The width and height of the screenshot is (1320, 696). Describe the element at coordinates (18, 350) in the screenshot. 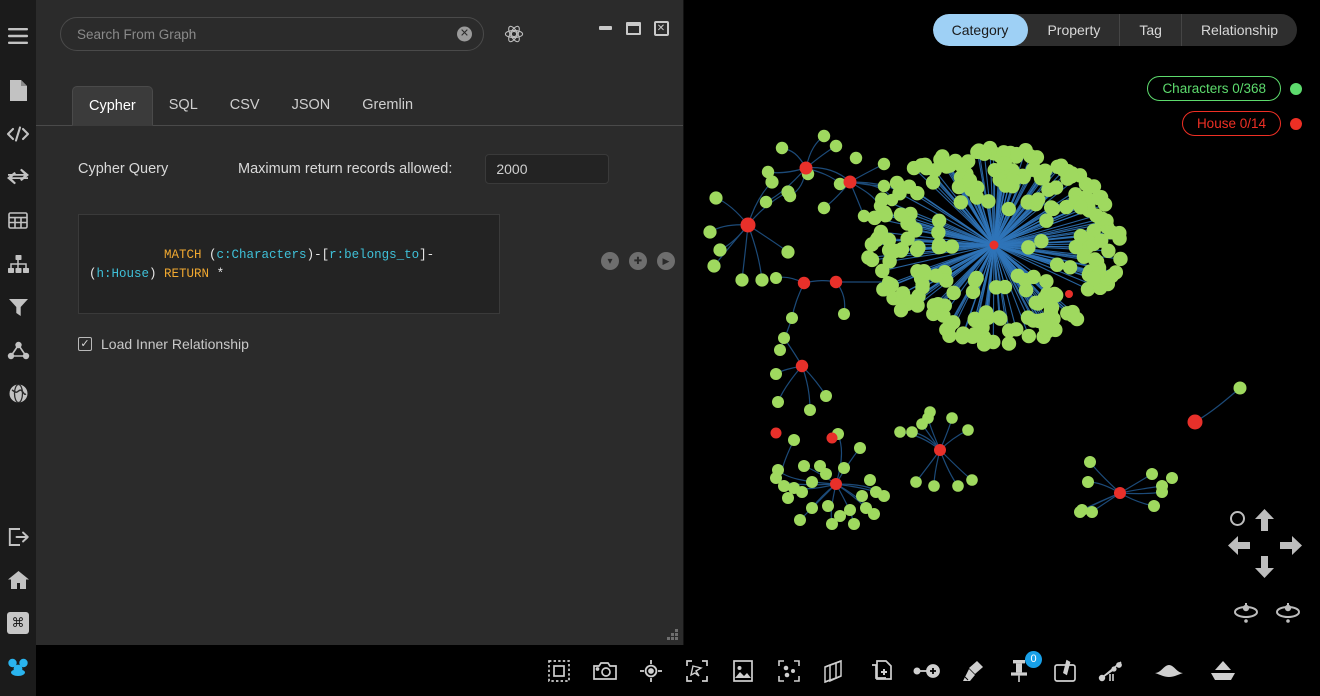

I see `network-icon` at that location.